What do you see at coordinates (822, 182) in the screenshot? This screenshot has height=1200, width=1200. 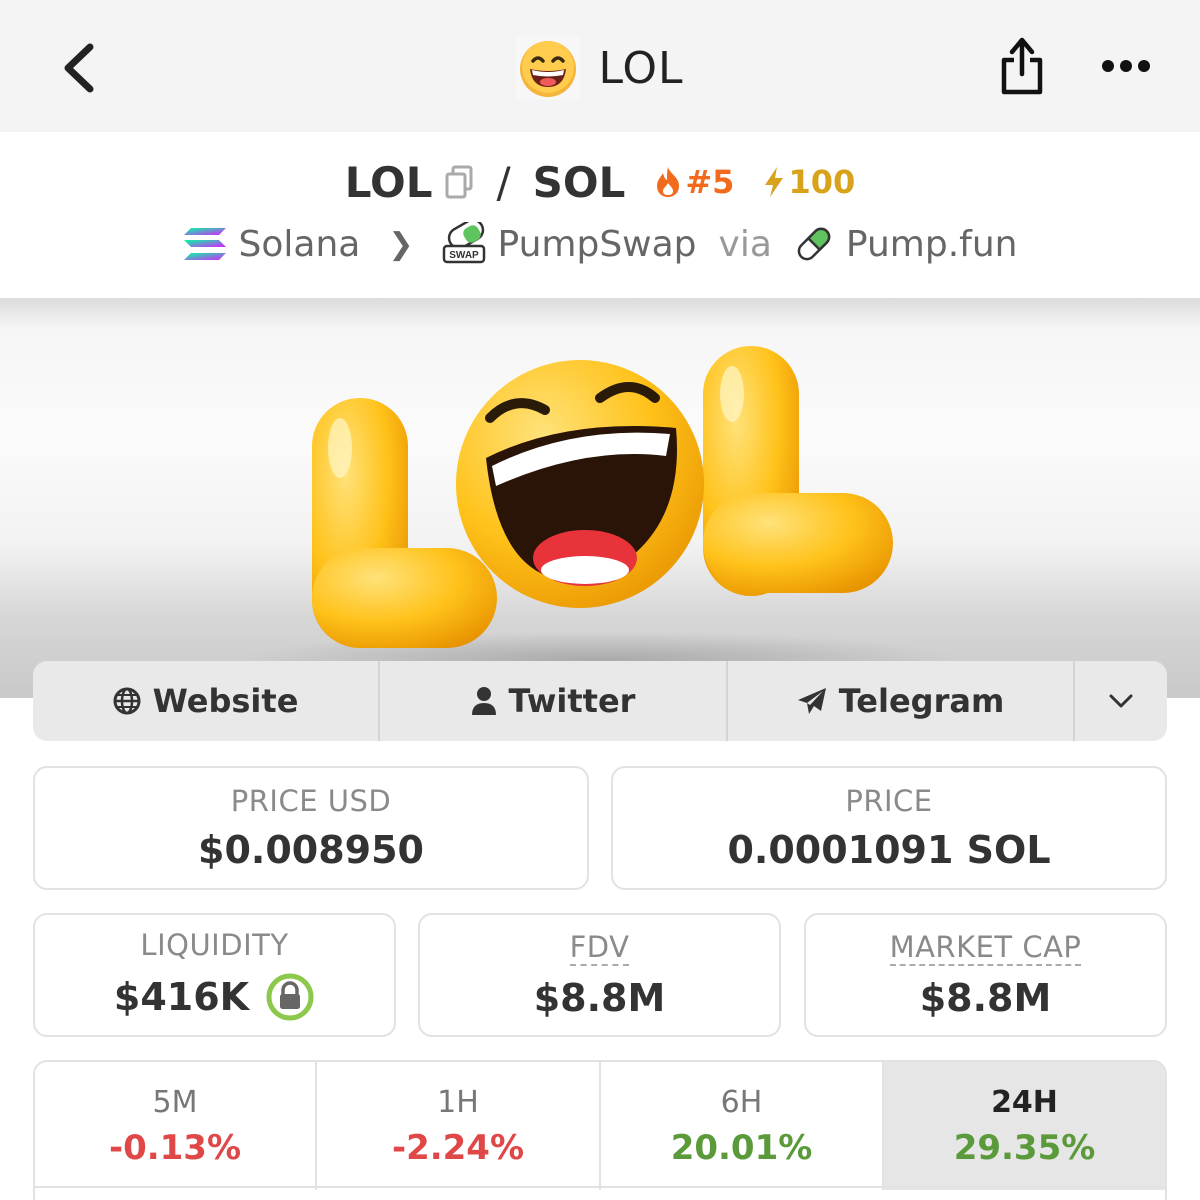 I see `boost-count: 100` at bounding box center [822, 182].